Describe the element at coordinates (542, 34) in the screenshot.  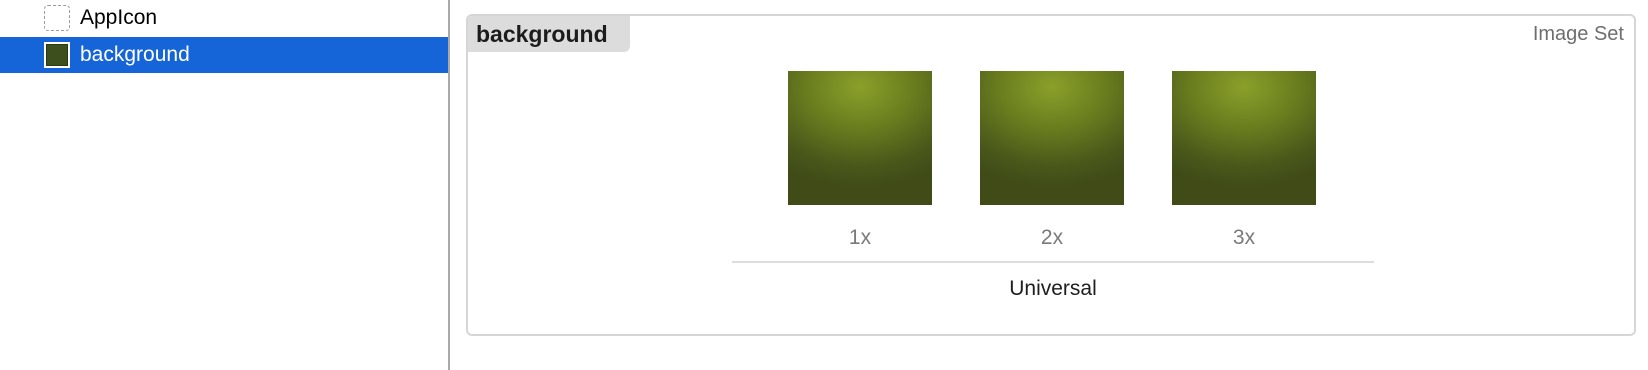
I see `asset-name: background` at that location.